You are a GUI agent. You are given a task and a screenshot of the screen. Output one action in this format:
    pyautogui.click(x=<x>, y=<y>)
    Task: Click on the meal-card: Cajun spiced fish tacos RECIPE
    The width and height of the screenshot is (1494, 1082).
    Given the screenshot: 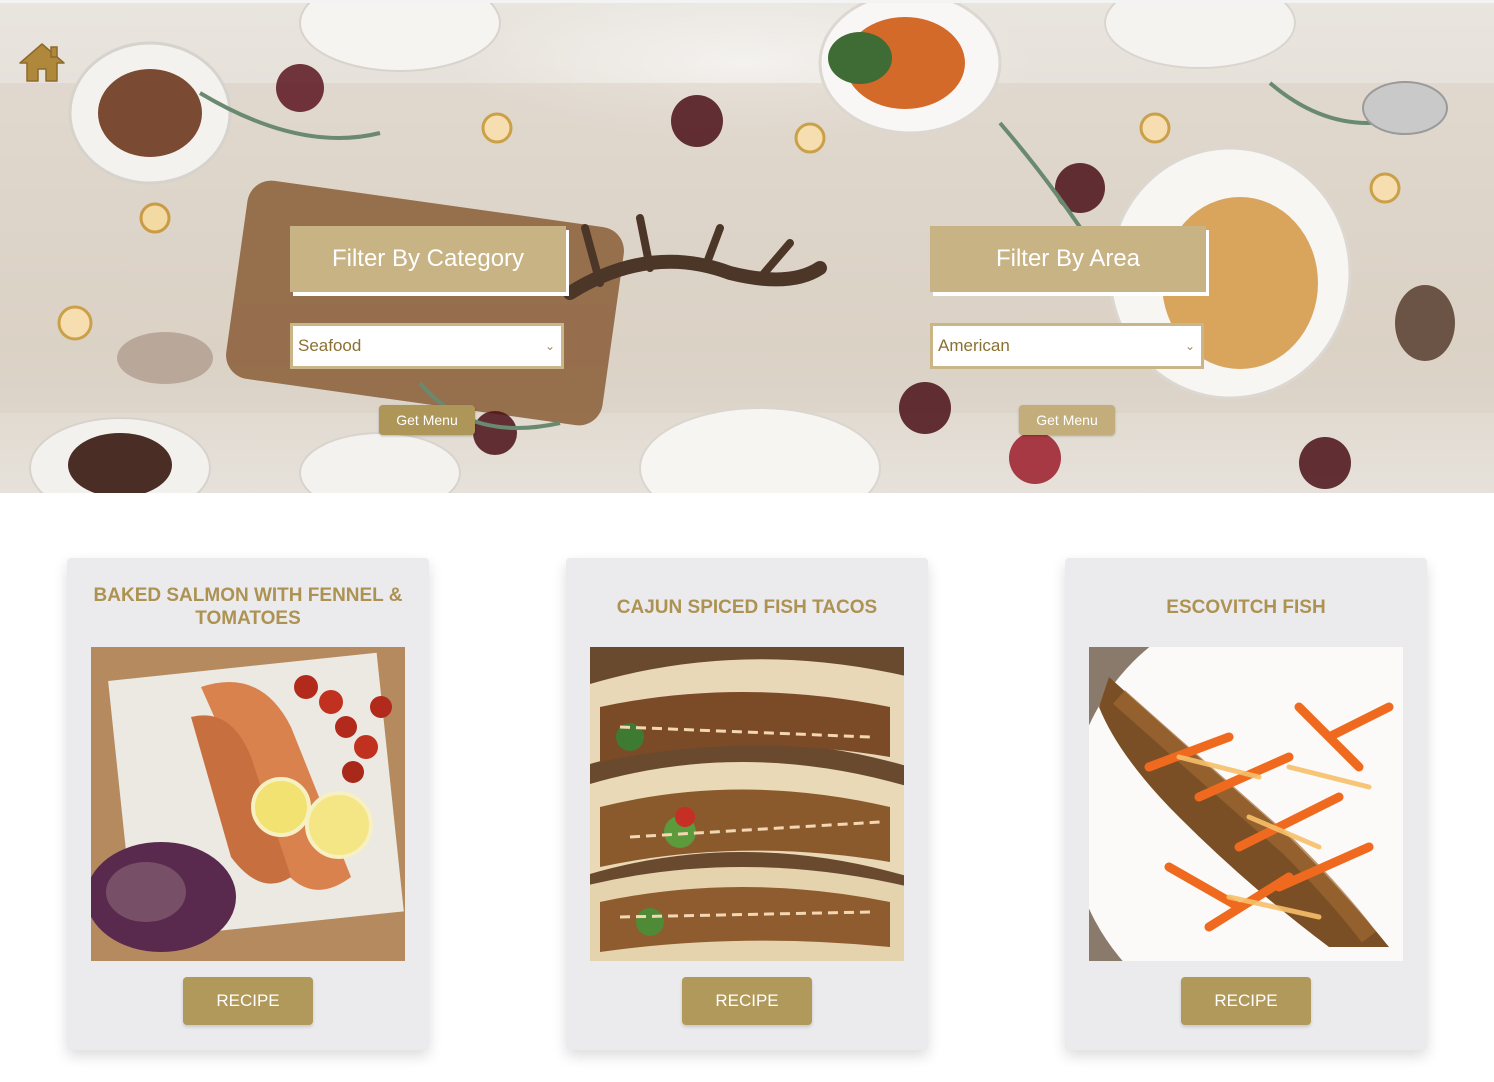 What is the action you would take?
    pyautogui.click(x=747, y=804)
    